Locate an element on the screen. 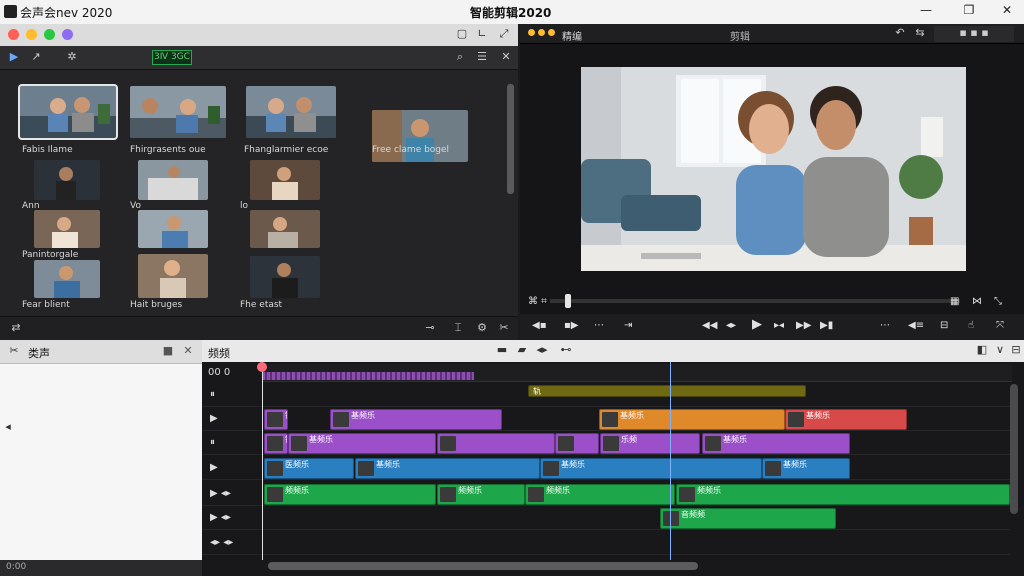  like-icon: ☝ is located at coordinates (971, 325).